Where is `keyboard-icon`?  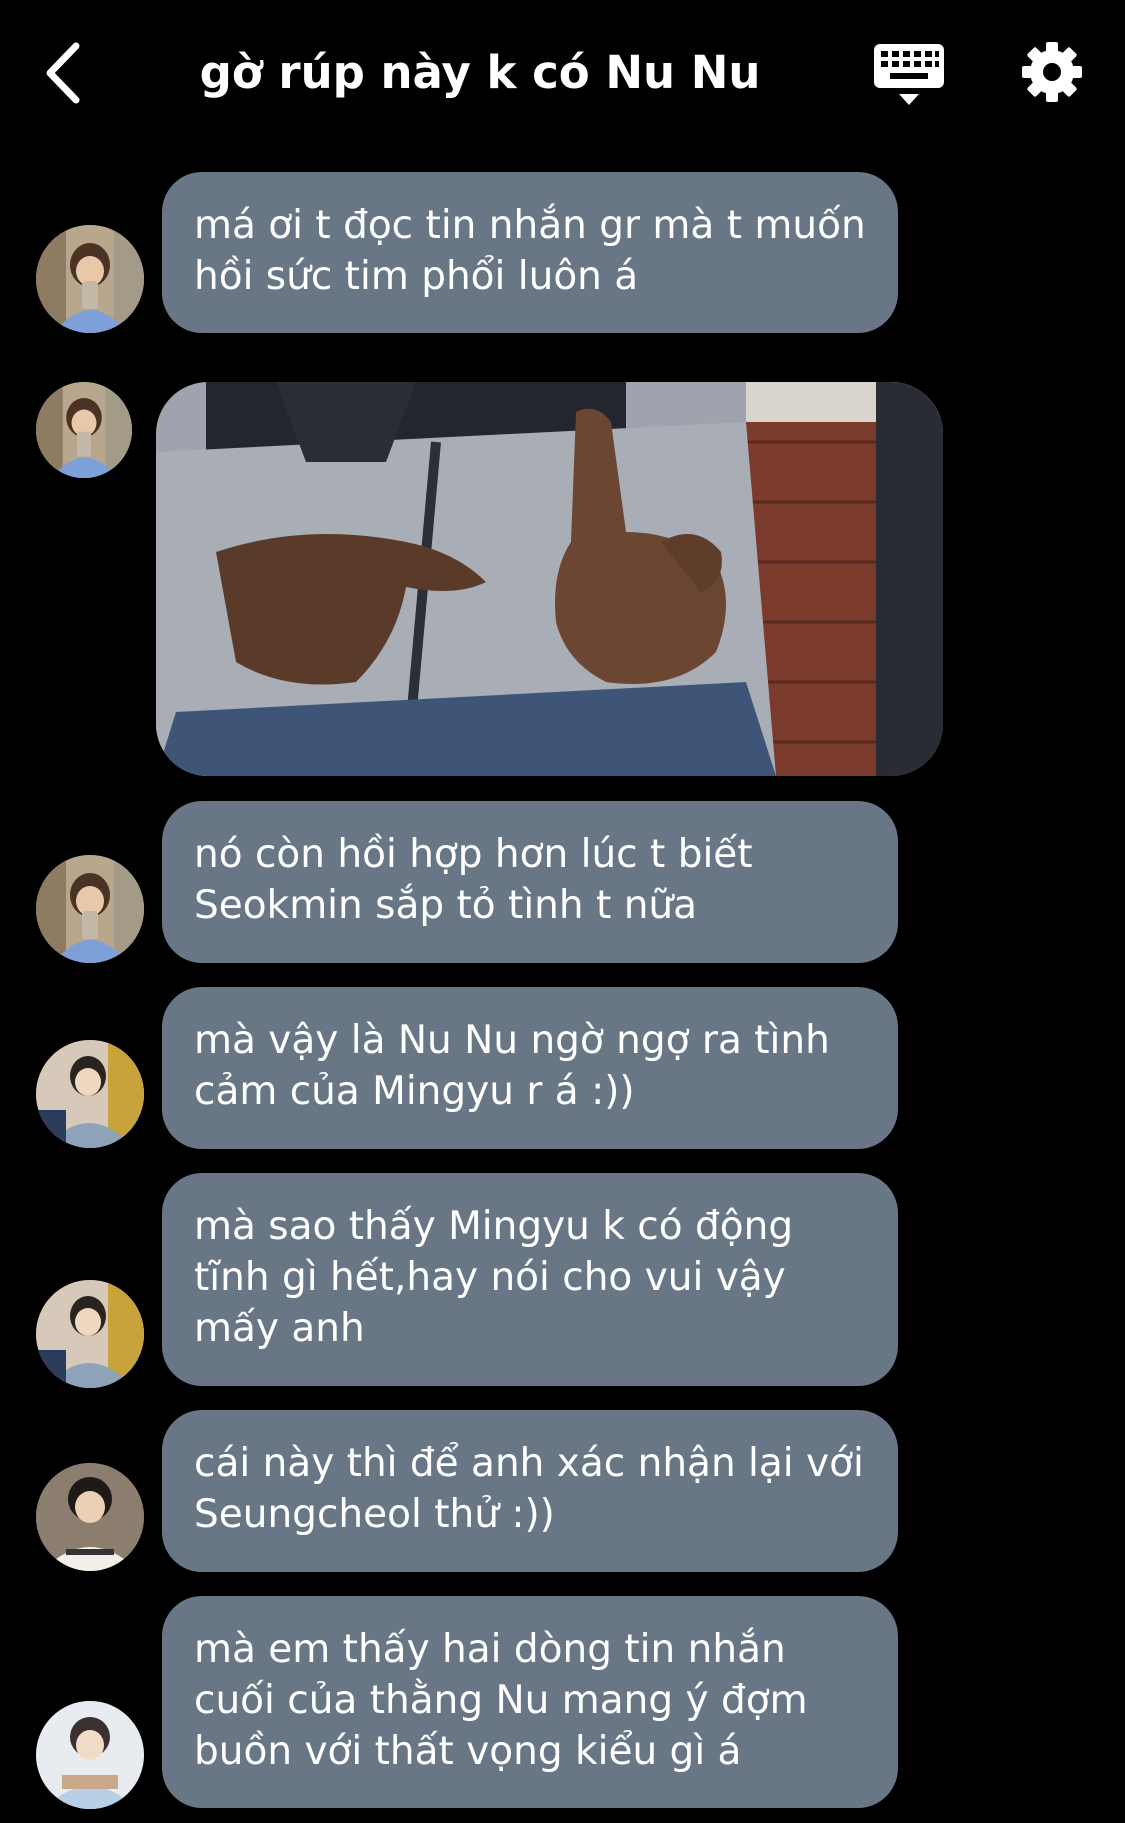 keyboard-icon is located at coordinates (909, 74).